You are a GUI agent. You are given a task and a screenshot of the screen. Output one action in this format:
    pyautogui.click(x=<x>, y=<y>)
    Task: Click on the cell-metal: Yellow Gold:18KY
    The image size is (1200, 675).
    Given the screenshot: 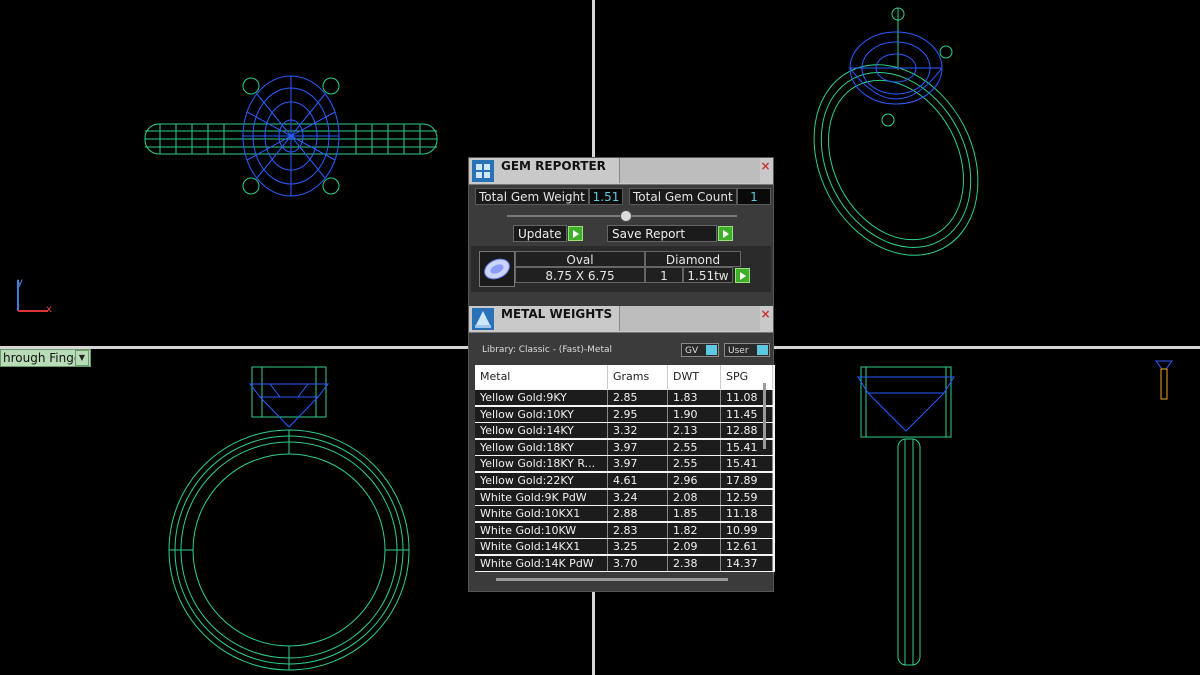 What is the action you would take?
    pyautogui.click(x=541, y=447)
    